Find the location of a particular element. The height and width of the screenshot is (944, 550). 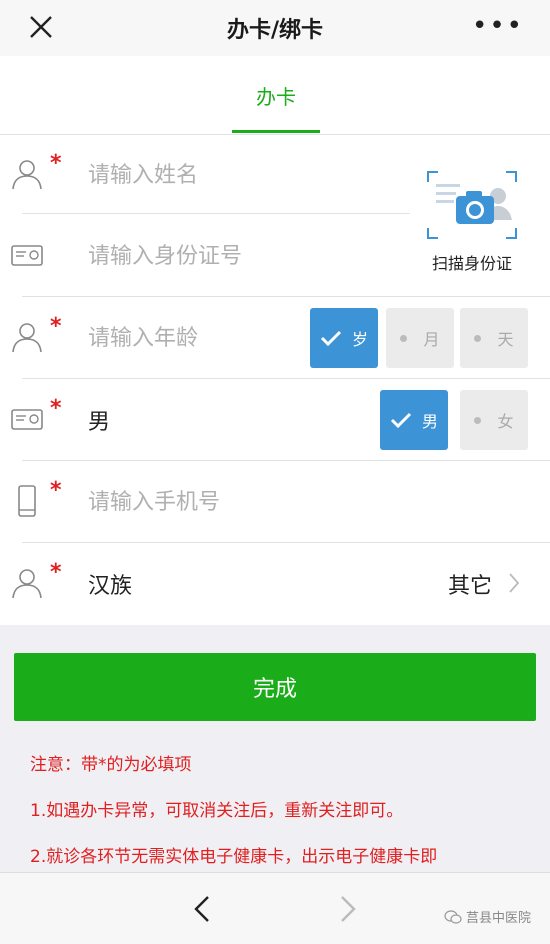

tab-apply-card: 办卡 is located at coordinates (276, 95).